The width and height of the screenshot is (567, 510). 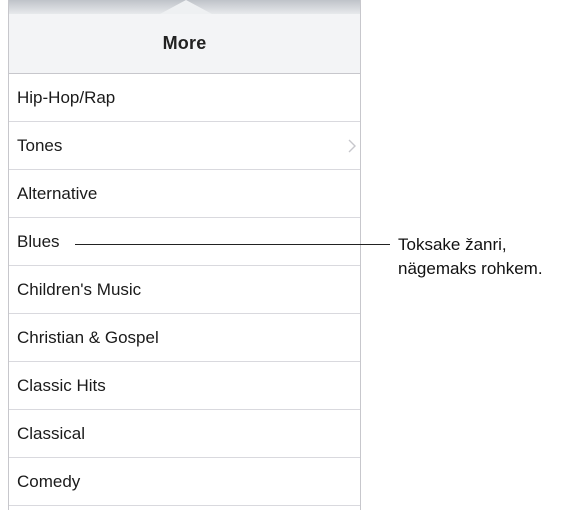 What do you see at coordinates (232, 244) in the screenshot?
I see `callout-leader-line` at bounding box center [232, 244].